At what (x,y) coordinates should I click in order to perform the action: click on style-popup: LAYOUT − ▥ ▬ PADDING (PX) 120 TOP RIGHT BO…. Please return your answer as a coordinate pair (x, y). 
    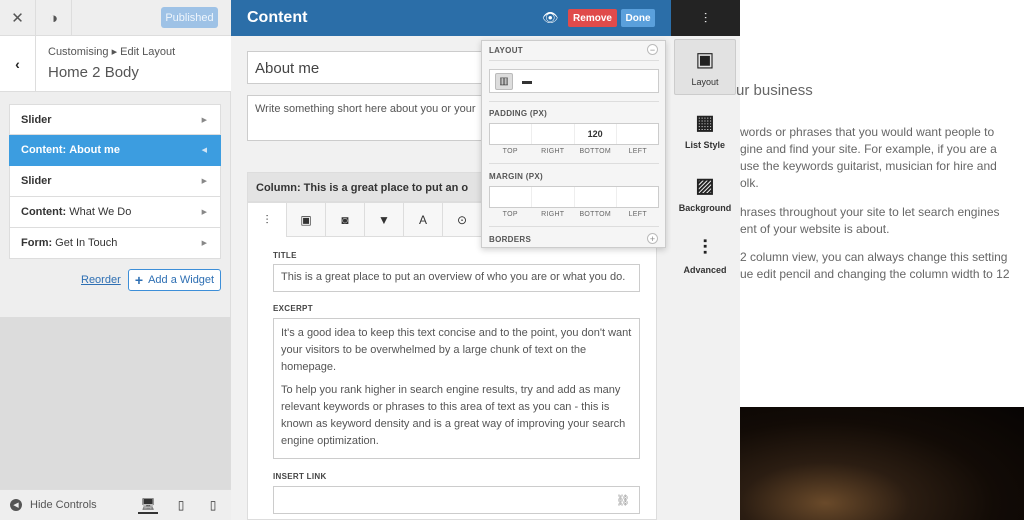
    Looking at the image, I should click on (573, 144).